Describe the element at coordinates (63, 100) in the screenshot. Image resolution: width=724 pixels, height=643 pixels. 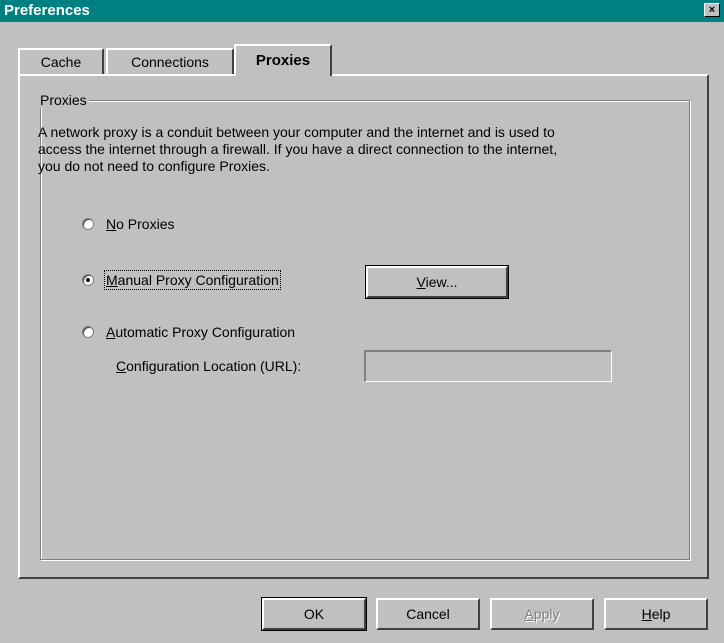
I see `proxies-group-label: Proxies` at that location.